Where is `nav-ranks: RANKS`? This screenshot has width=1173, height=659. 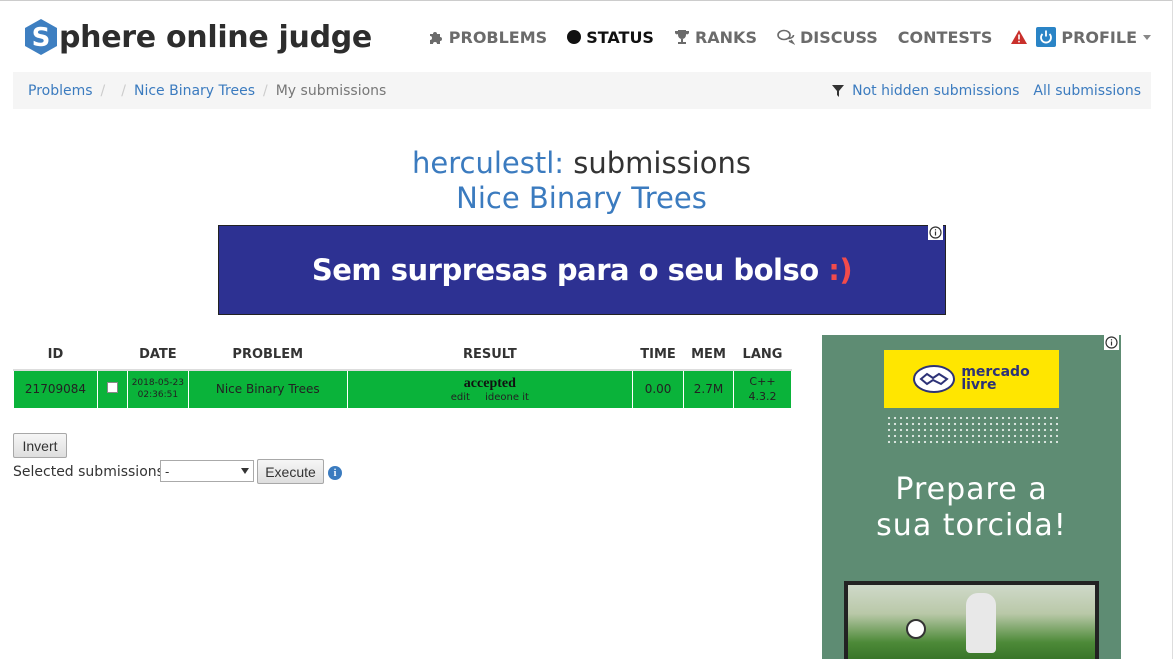
nav-ranks: RANKS is located at coordinates (715, 37).